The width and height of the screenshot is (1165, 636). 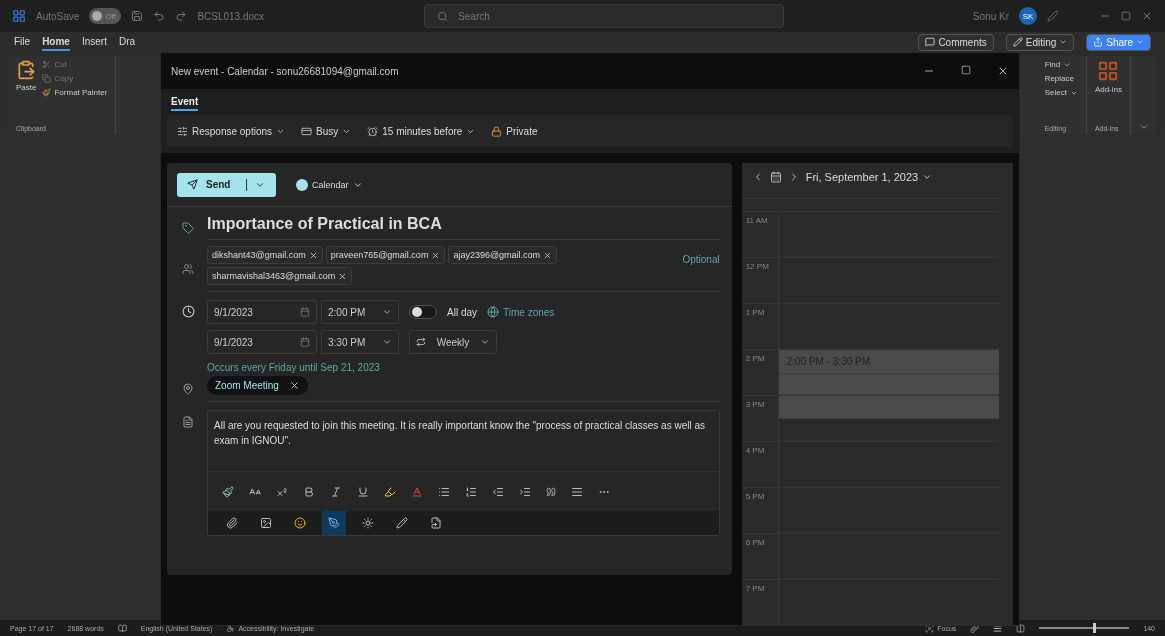 I want to click on add-ins-button: Add-ins, so click(x=1108, y=77).